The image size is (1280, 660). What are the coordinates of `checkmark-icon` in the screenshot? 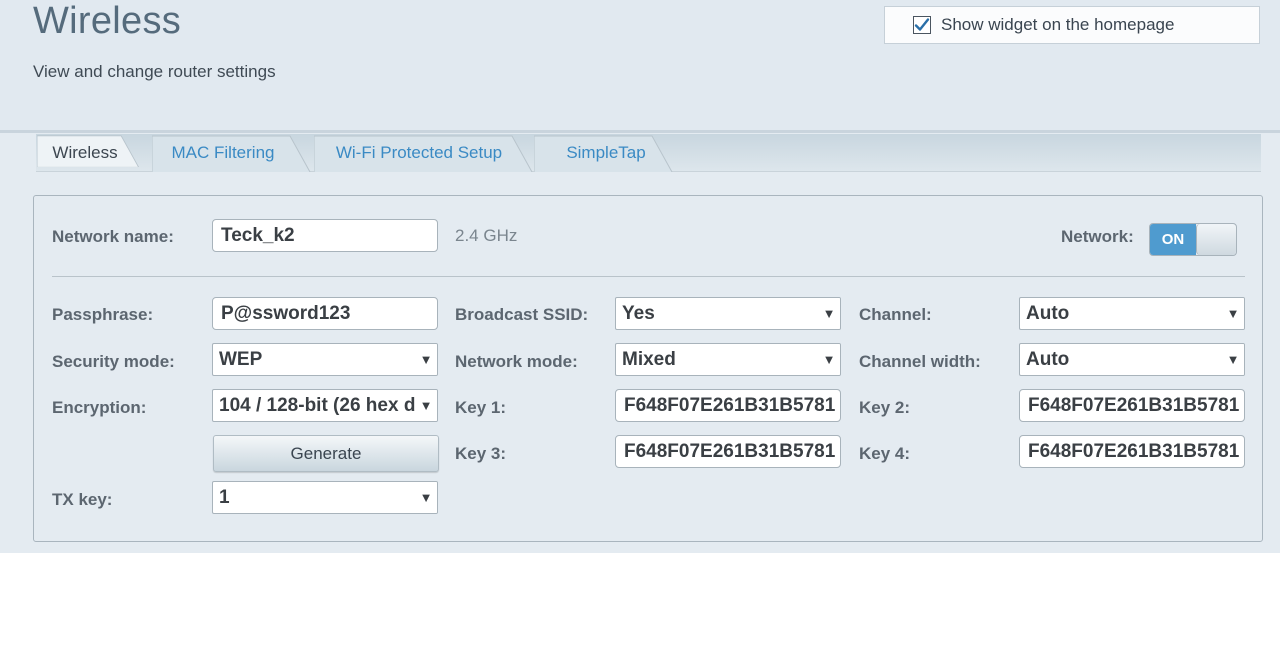 It's located at (922, 24).